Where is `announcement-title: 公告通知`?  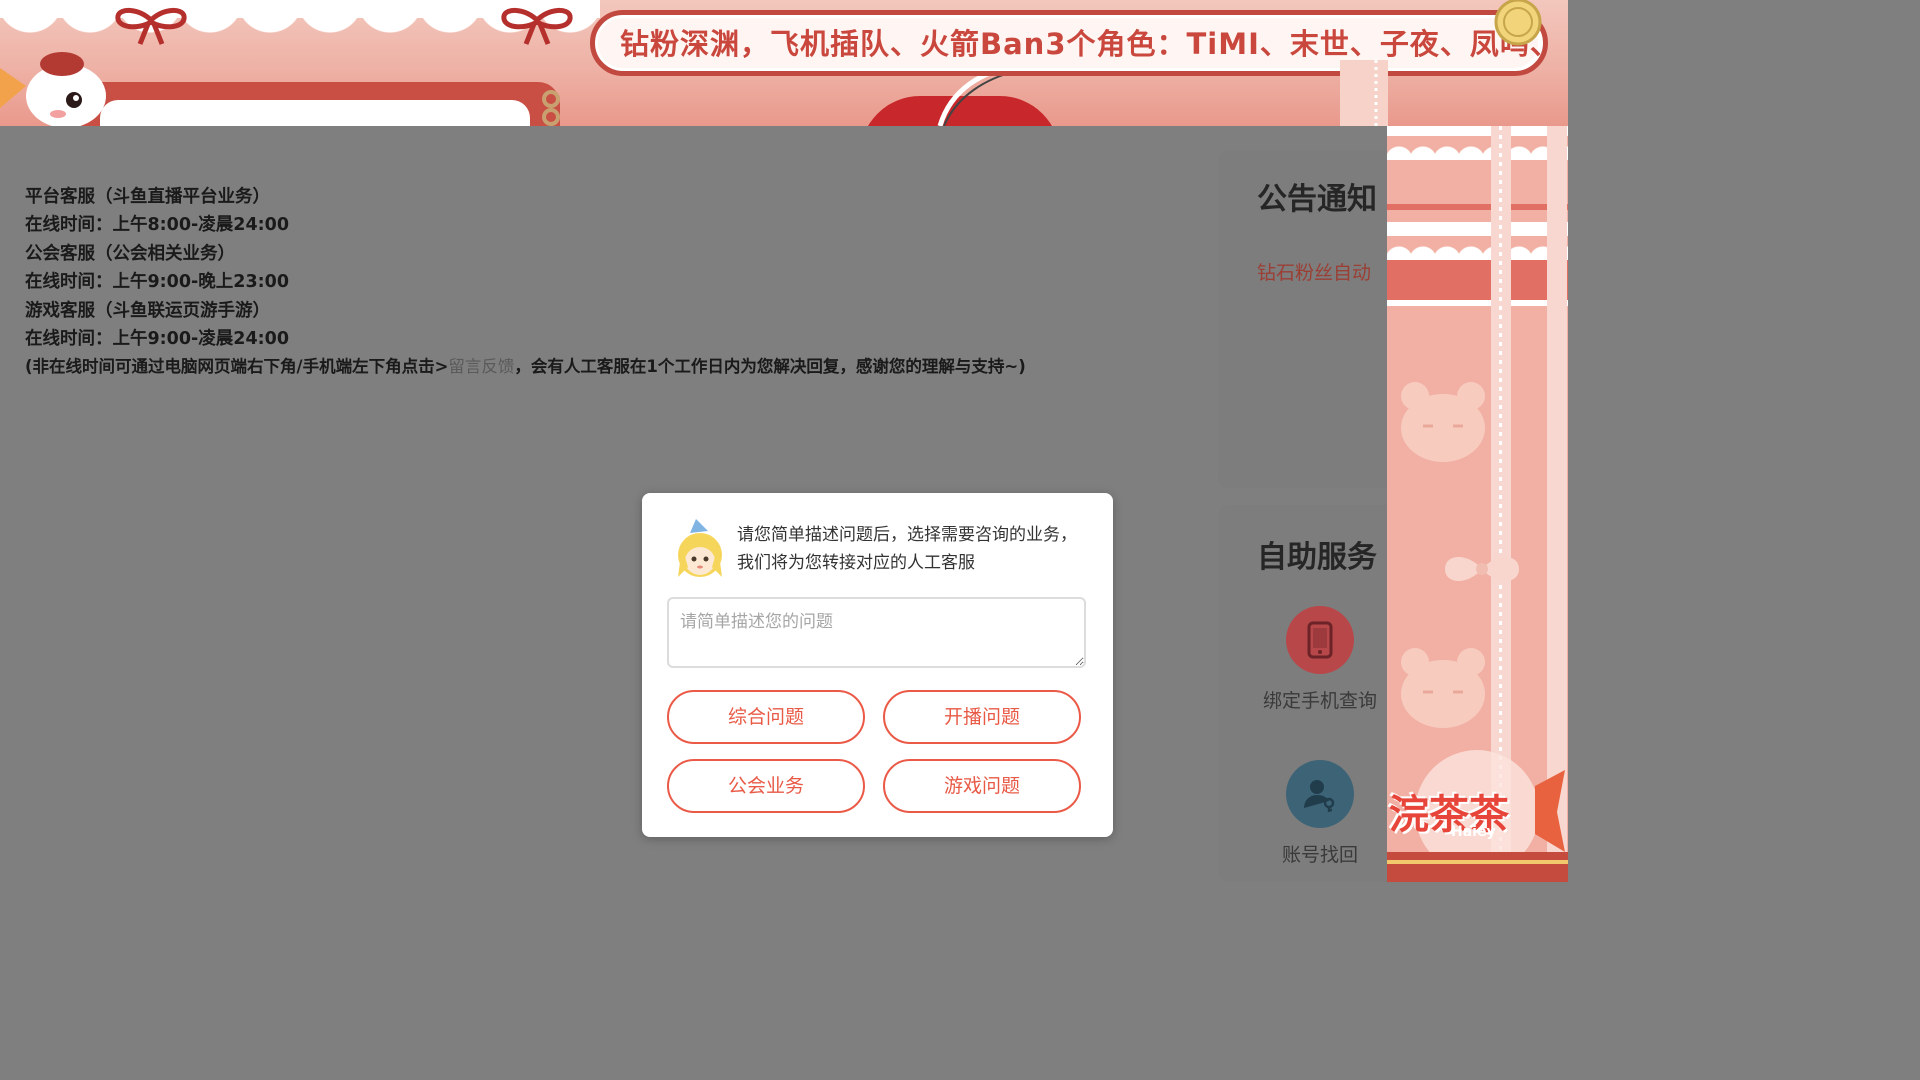
announcement-title: 公告通知 is located at coordinates (1317, 199).